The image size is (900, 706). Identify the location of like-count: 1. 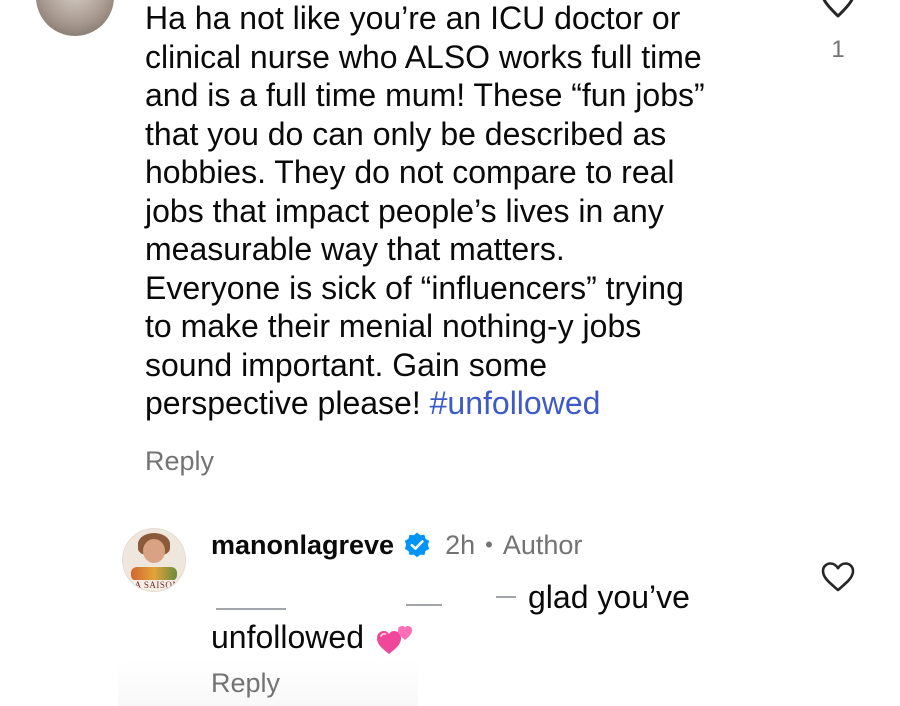
(838, 49).